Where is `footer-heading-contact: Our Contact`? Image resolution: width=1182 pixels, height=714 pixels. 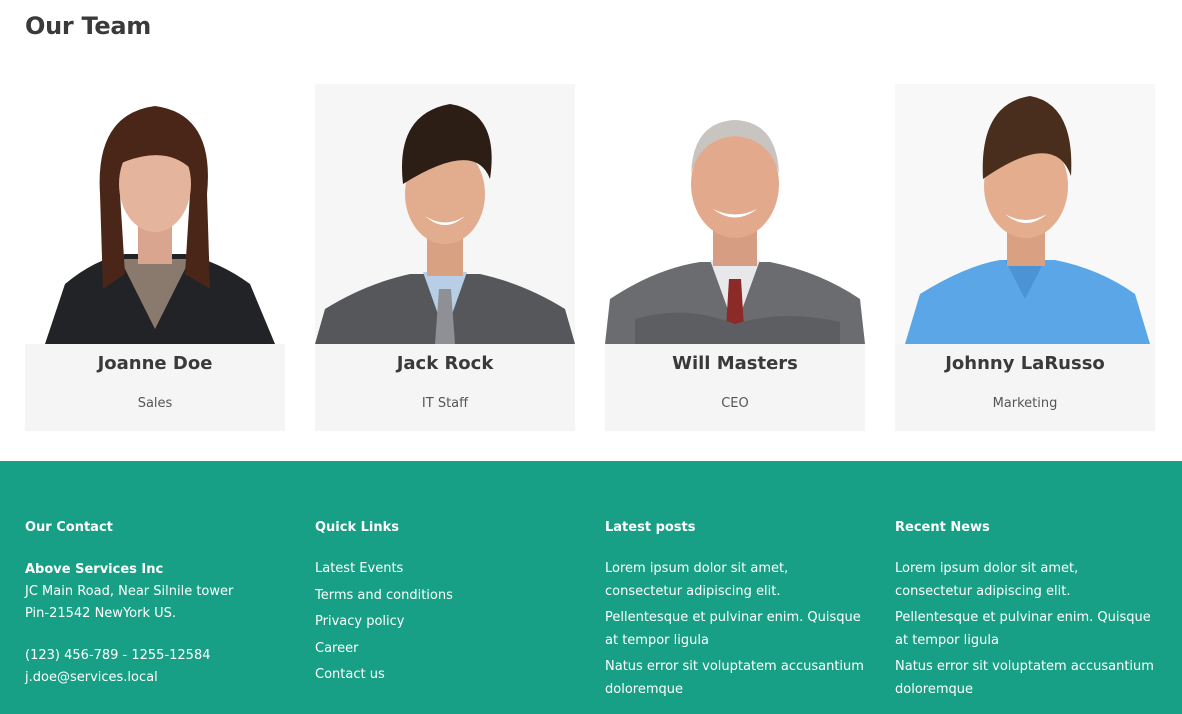 footer-heading-contact: Our Contact is located at coordinates (69, 527).